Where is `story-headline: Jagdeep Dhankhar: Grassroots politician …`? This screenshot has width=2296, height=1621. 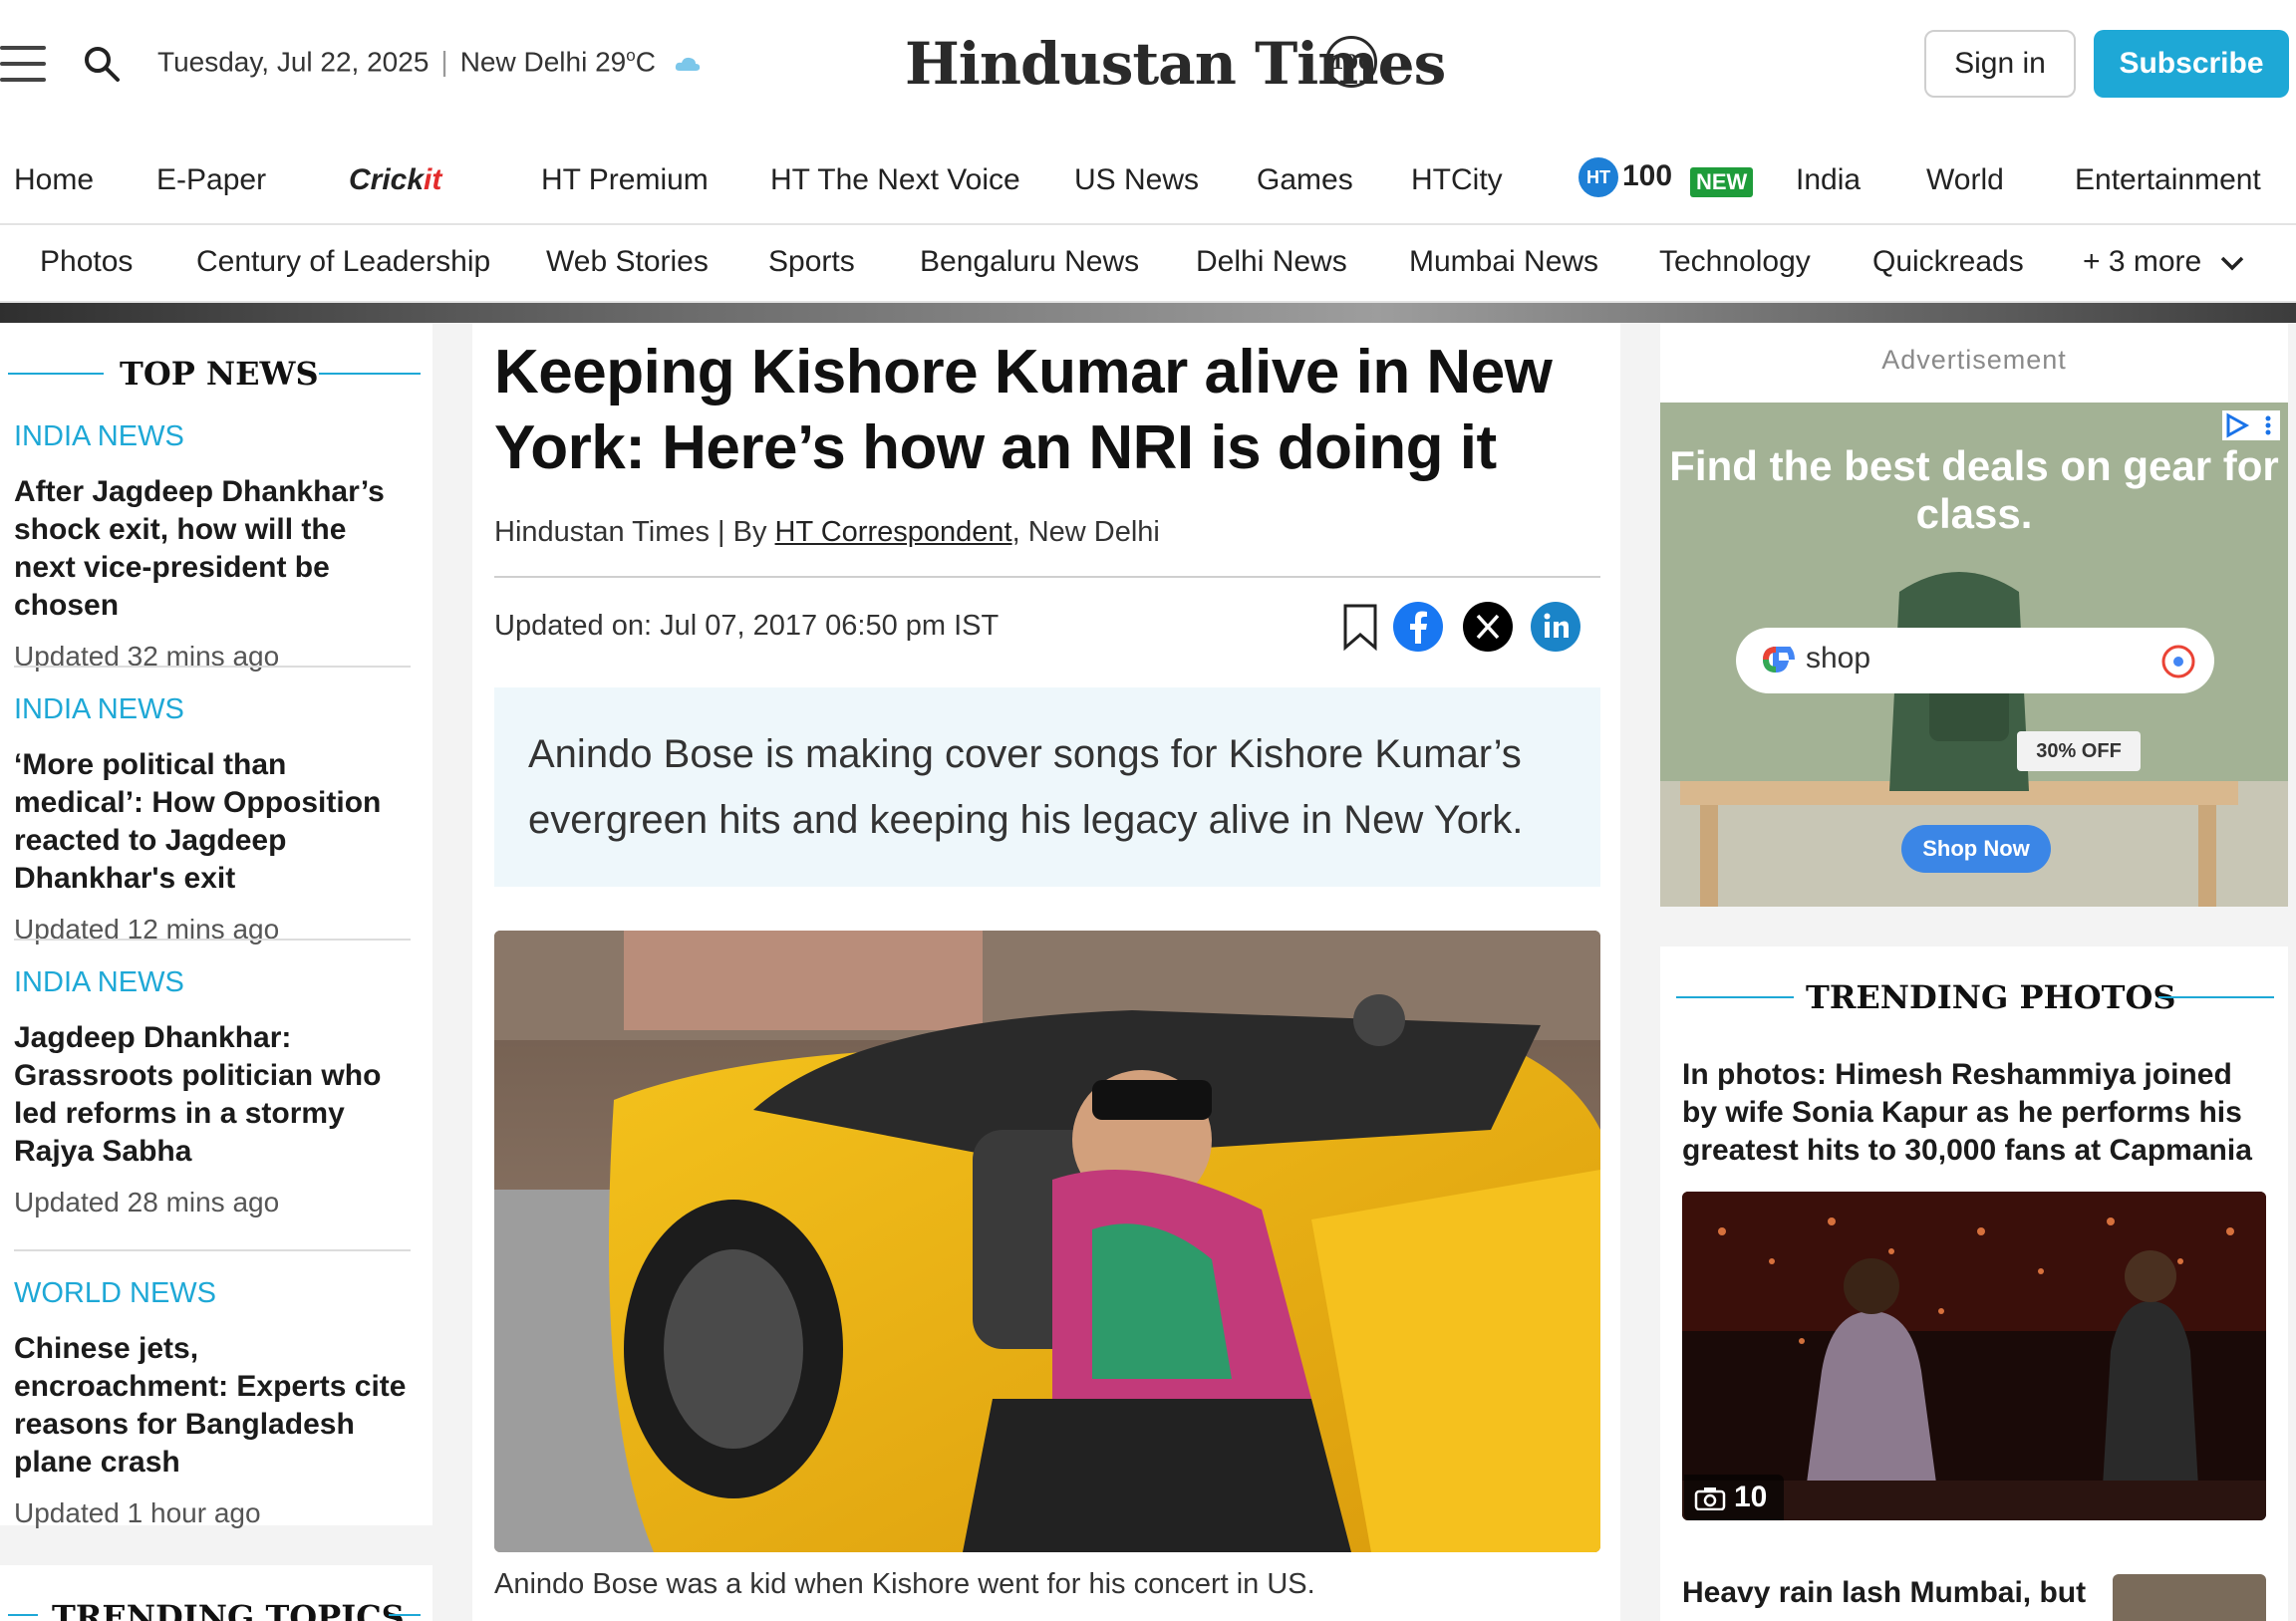
story-headline: Jagdeep Dhankhar: Grassroots politician … is located at coordinates (213, 1095).